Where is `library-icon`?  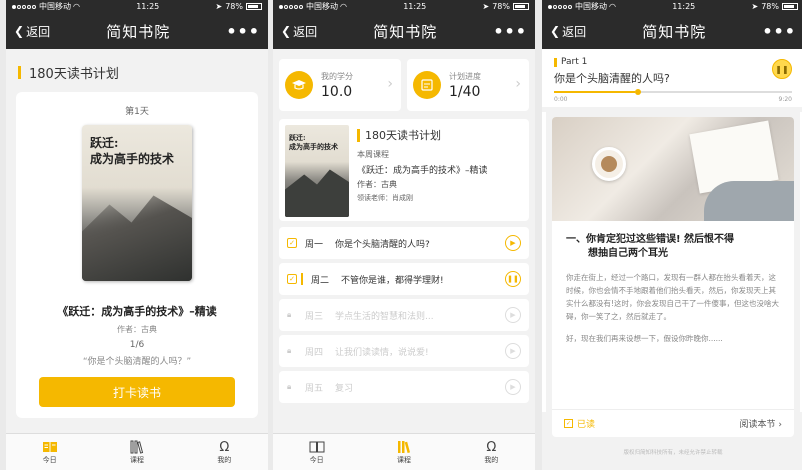
library-icon is located at coordinates (137, 447).